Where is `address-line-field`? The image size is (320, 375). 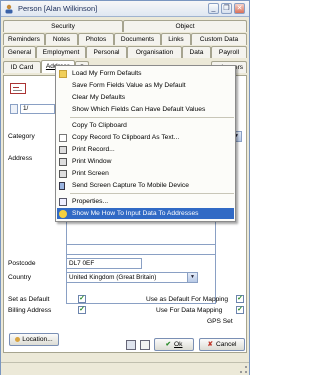 address-line-field is located at coordinates (141, 249).